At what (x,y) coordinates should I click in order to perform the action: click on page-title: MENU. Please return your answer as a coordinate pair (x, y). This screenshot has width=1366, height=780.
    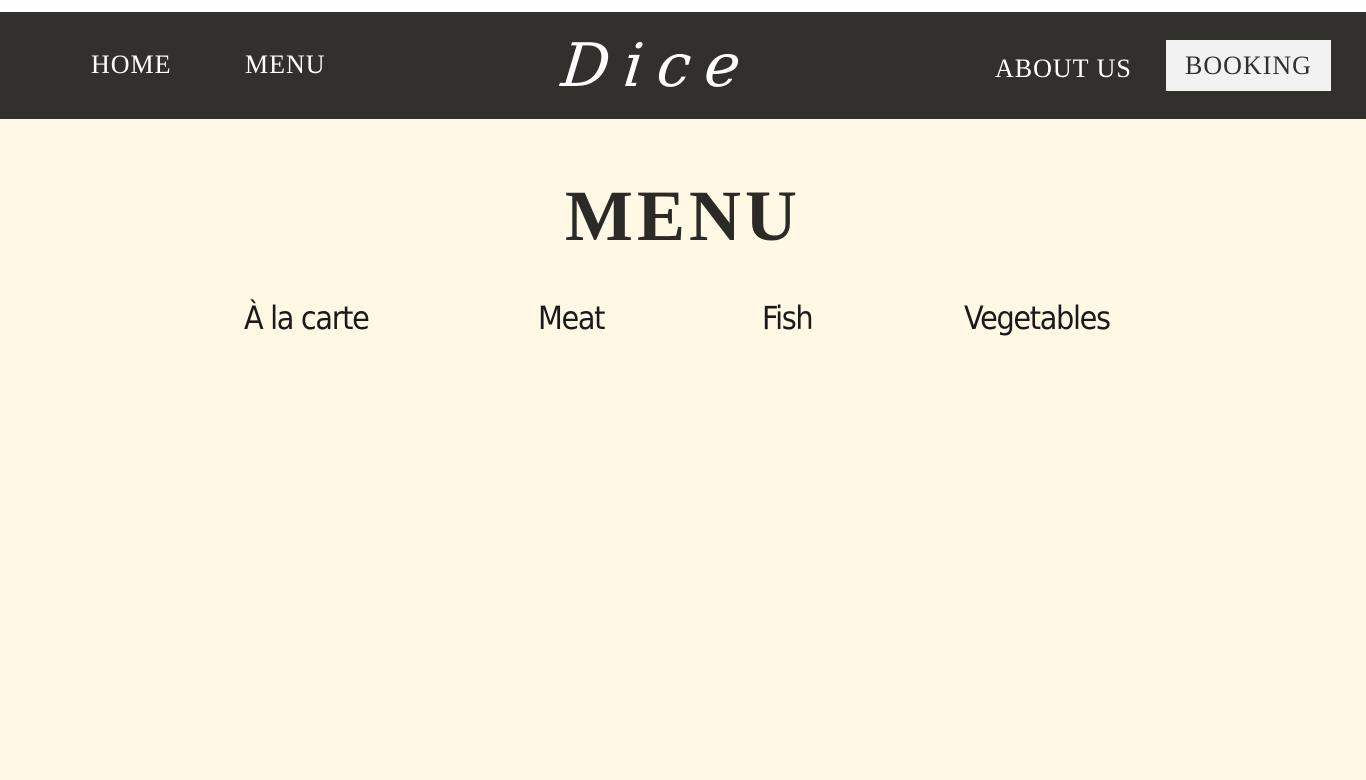
    Looking at the image, I should click on (683, 216).